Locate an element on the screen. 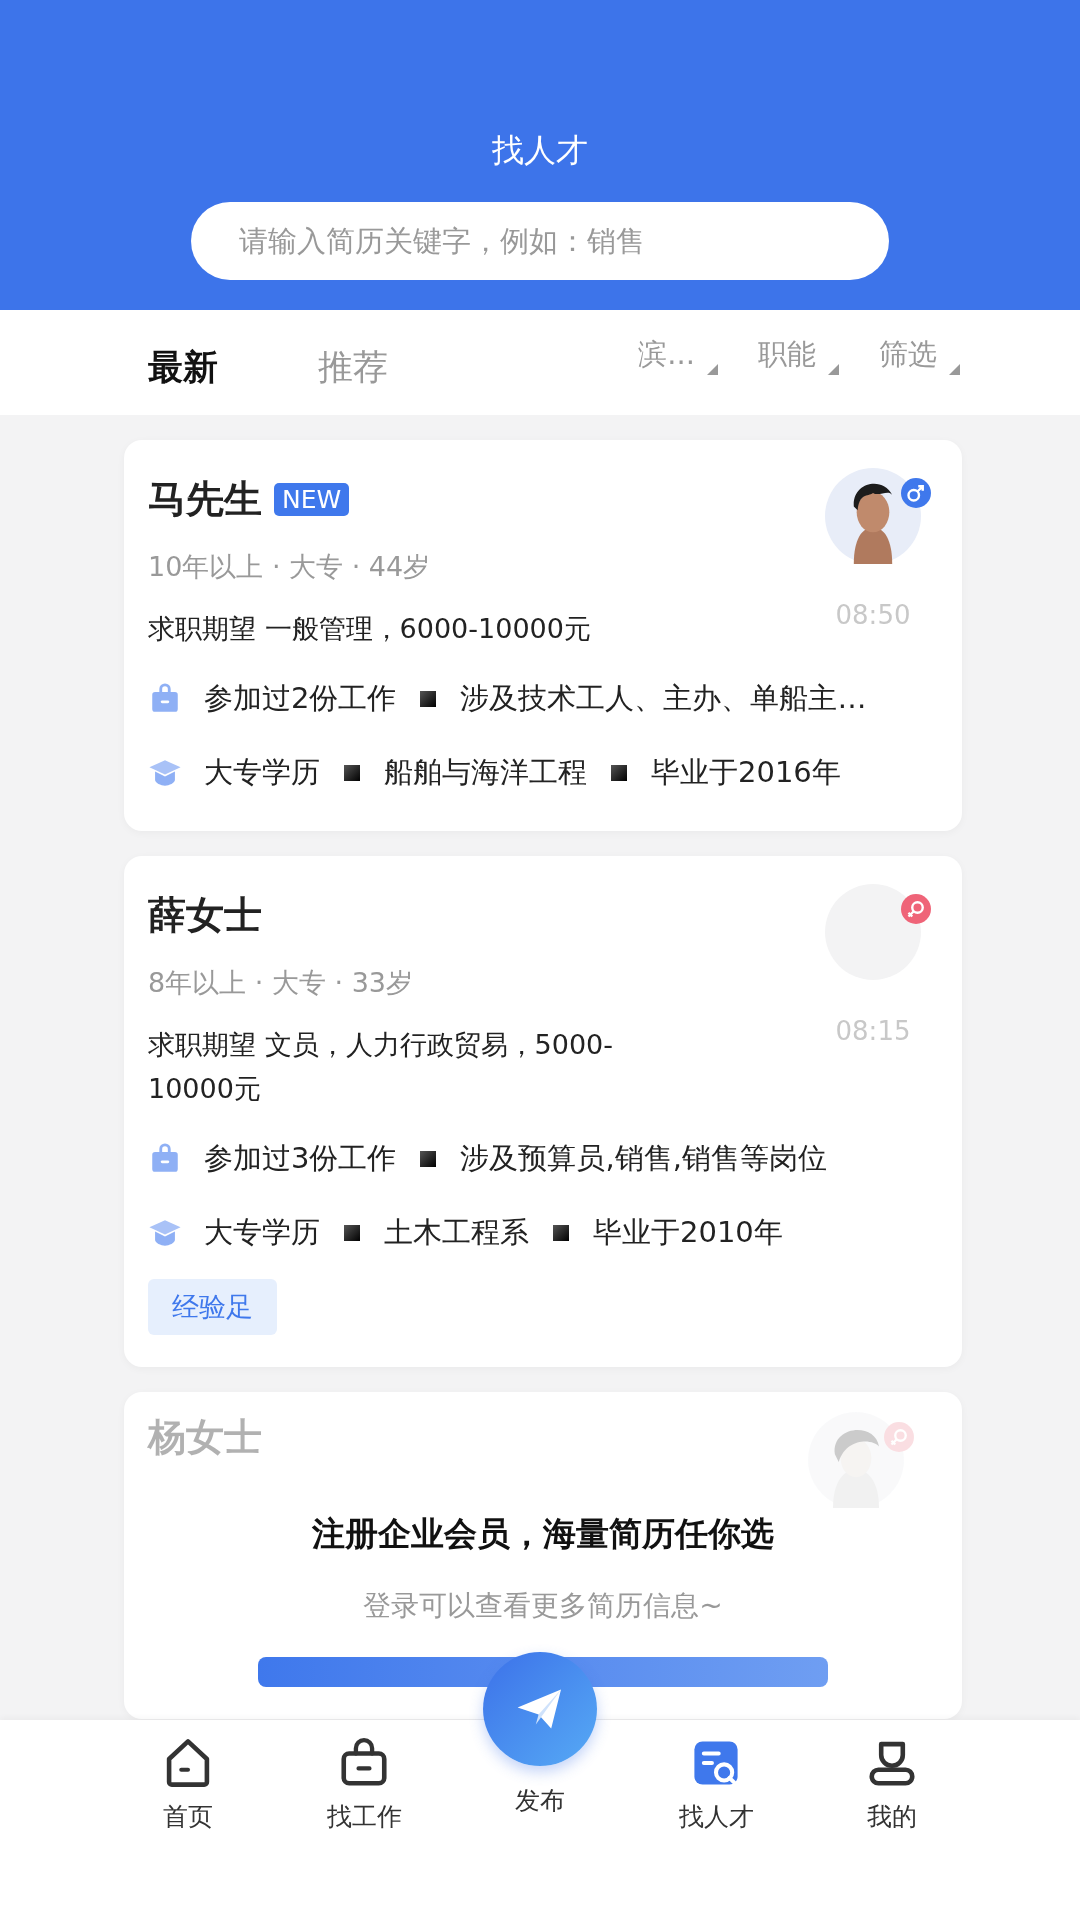 The width and height of the screenshot is (1080, 1920). nav-item: 找工作 is located at coordinates (364, 1776).